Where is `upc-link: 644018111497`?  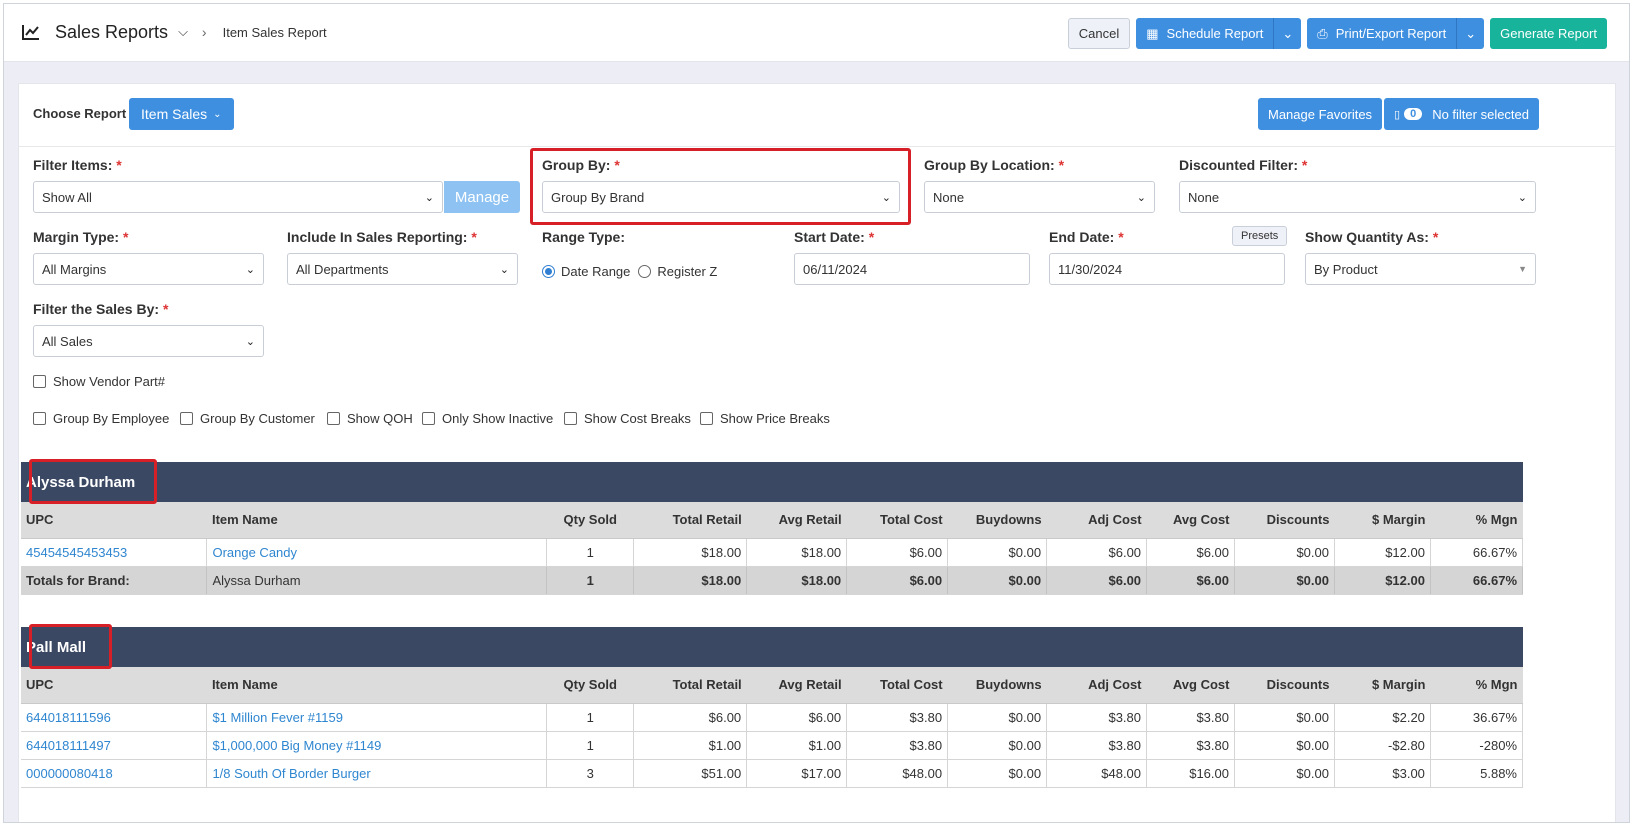
upc-link: 644018111497 is located at coordinates (114, 745).